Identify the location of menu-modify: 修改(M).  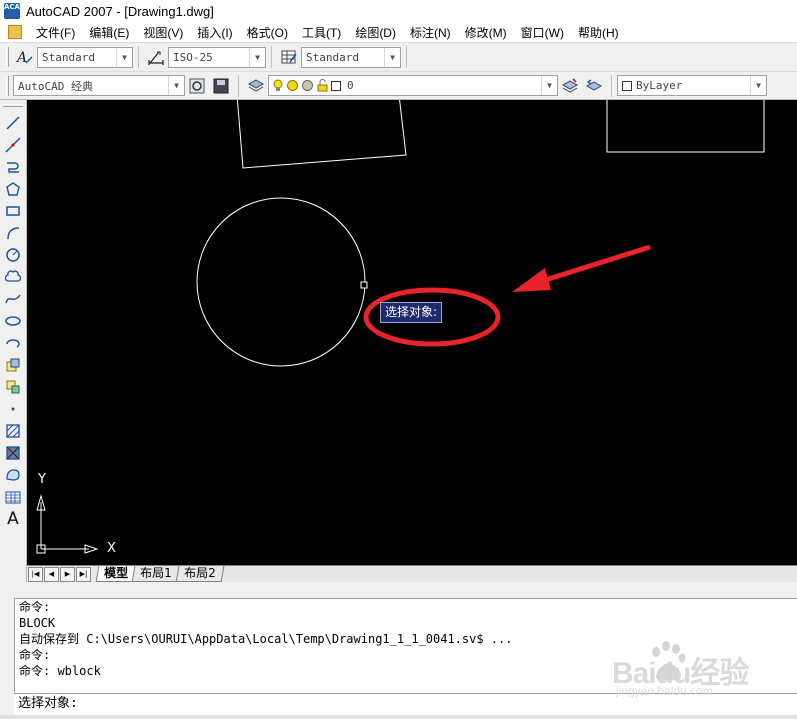
(487, 32).